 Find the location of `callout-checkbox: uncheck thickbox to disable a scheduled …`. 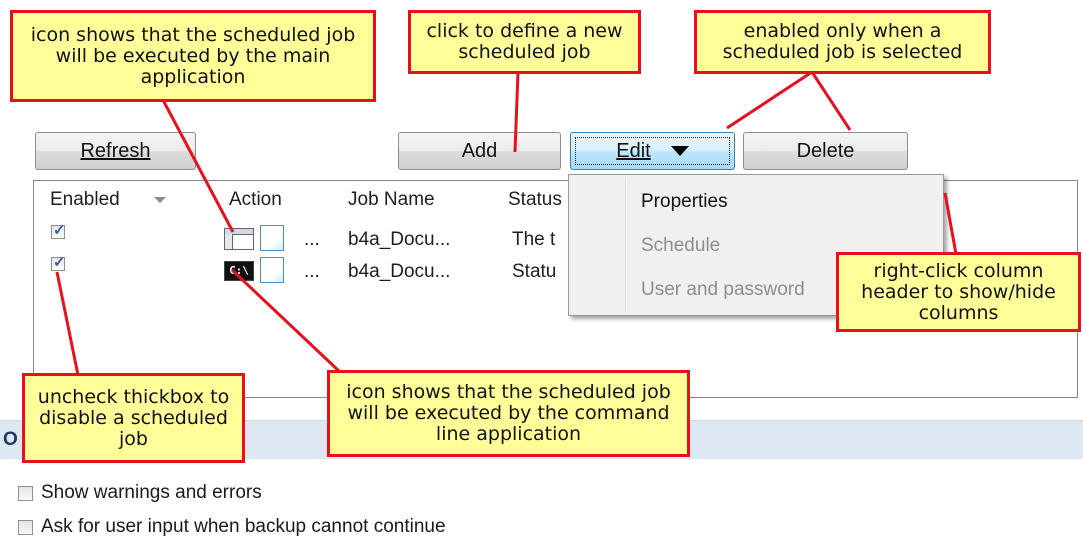

callout-checkbox: uncheck thickbox to disable a scheduled … is located at coordinates (133, 418).